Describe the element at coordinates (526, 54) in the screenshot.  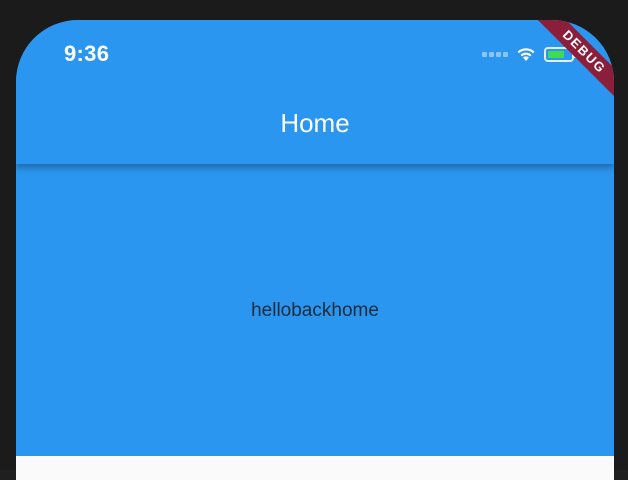
I see `wifi-icon` at that location.